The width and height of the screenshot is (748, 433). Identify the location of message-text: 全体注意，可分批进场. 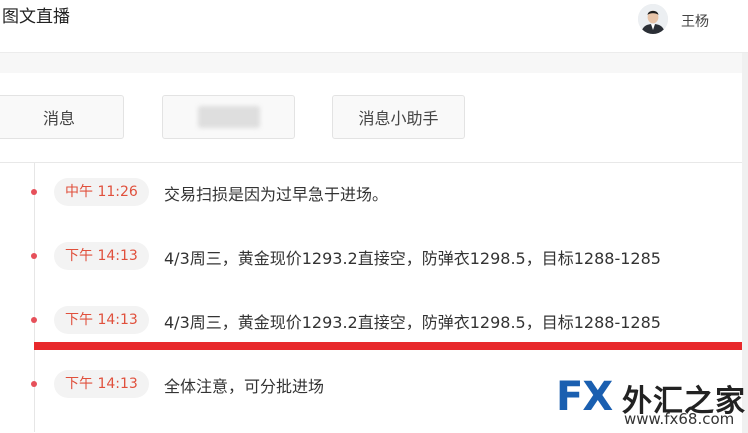
(244, 386).